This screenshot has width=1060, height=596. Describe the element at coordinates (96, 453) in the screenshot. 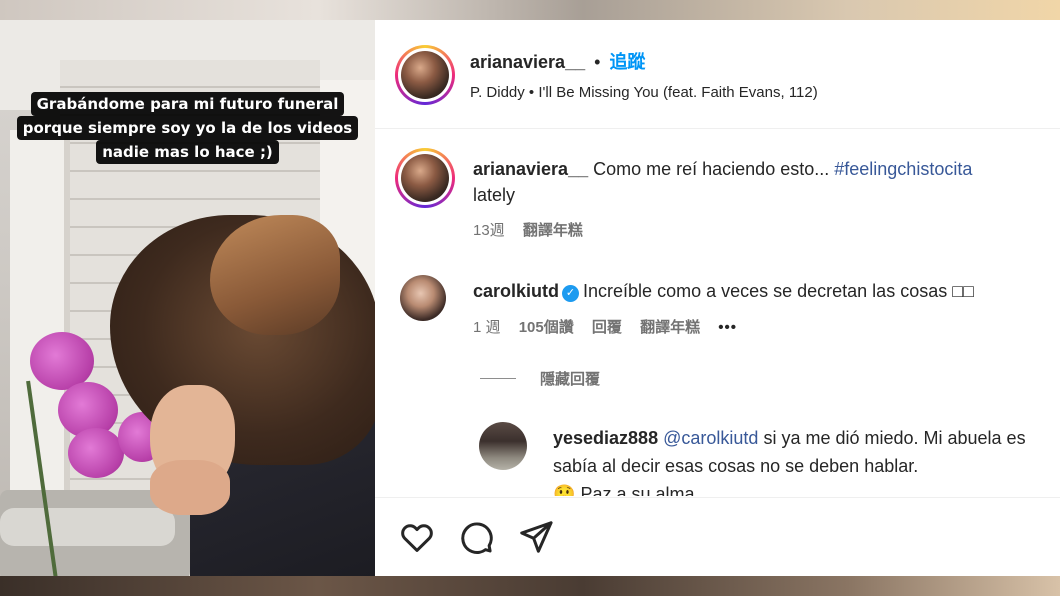

I see `orchid-flower` at that location.